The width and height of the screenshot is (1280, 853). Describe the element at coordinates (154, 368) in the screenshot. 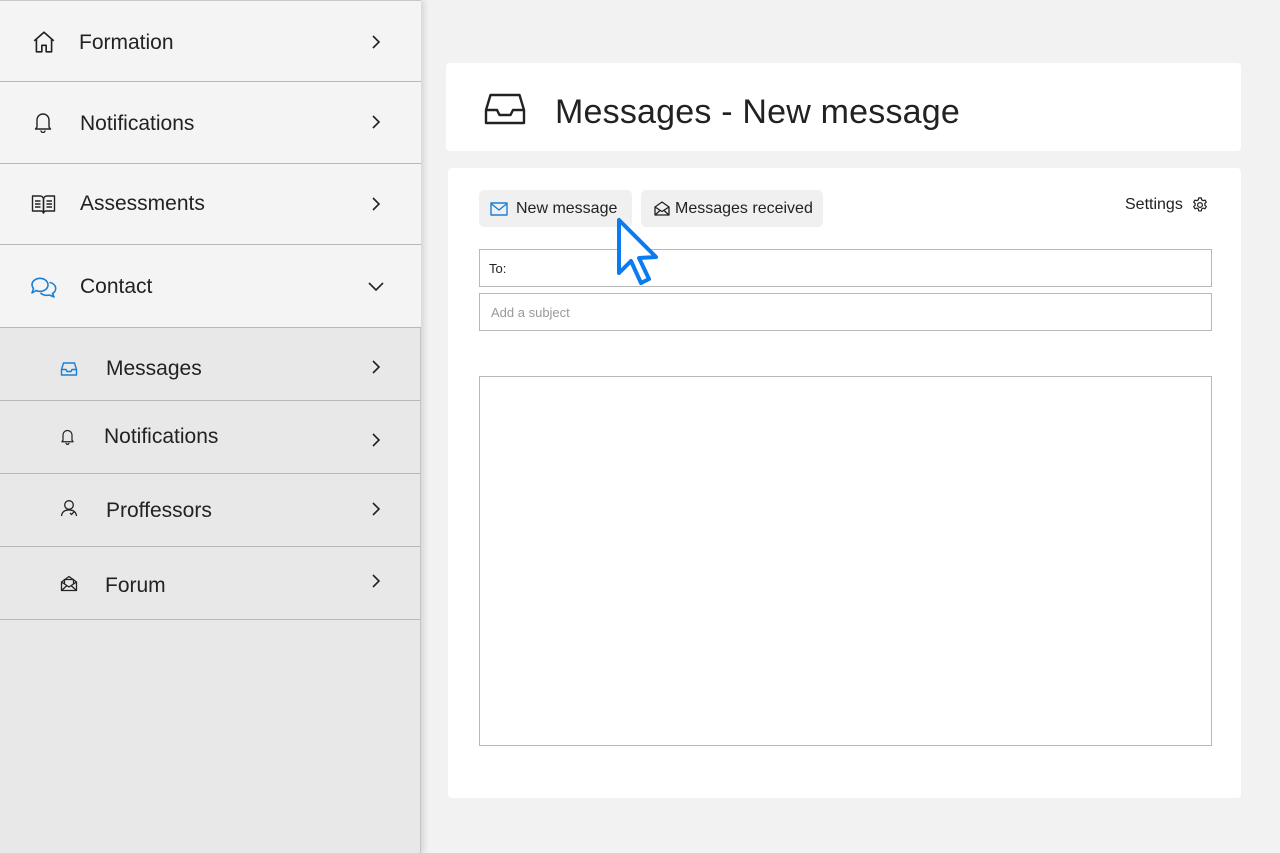

I see `sidebar-subitem-label: Messages` at that location.